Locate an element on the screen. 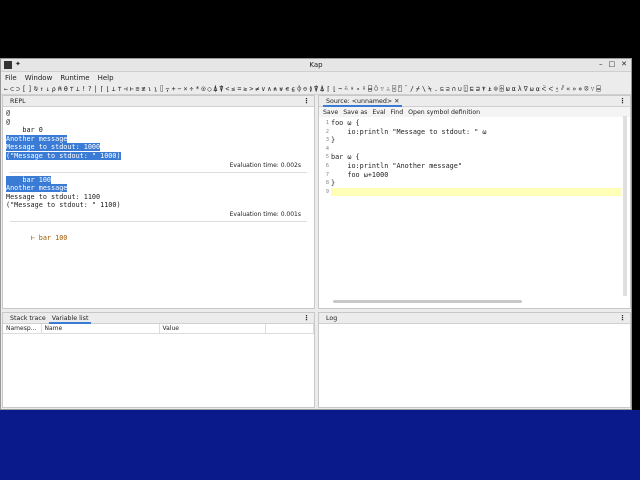 Image resolution: width=640 pixels, height=480 pixels. symbol-button: ⍷ is located at coordinates (293, 89).